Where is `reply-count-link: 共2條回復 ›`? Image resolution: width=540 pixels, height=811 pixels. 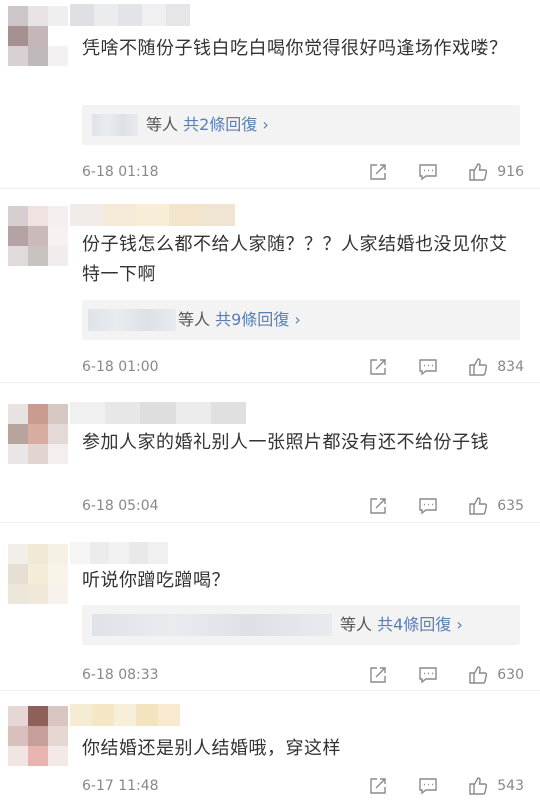
reply-count-link: 共2條回復 › is located at coordinates (223, 124).